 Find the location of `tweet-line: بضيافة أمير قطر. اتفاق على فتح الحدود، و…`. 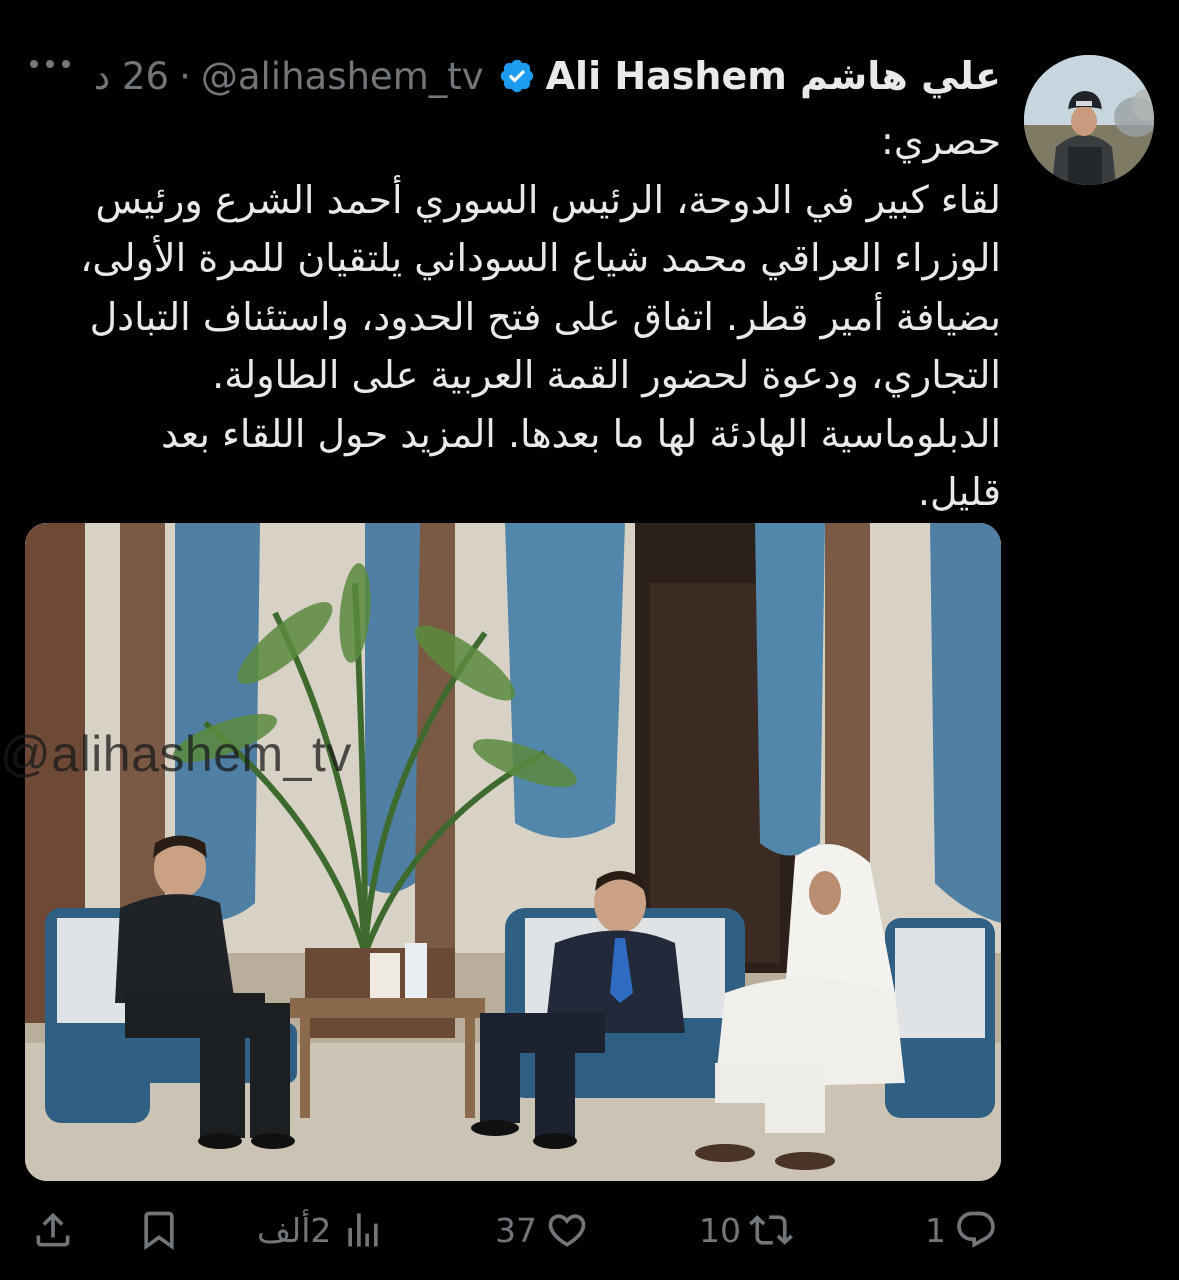

tweet-line: بضيافة أمير قطر. اتفاق على فتح الحدود، و… is located at coordinates (545, 316).